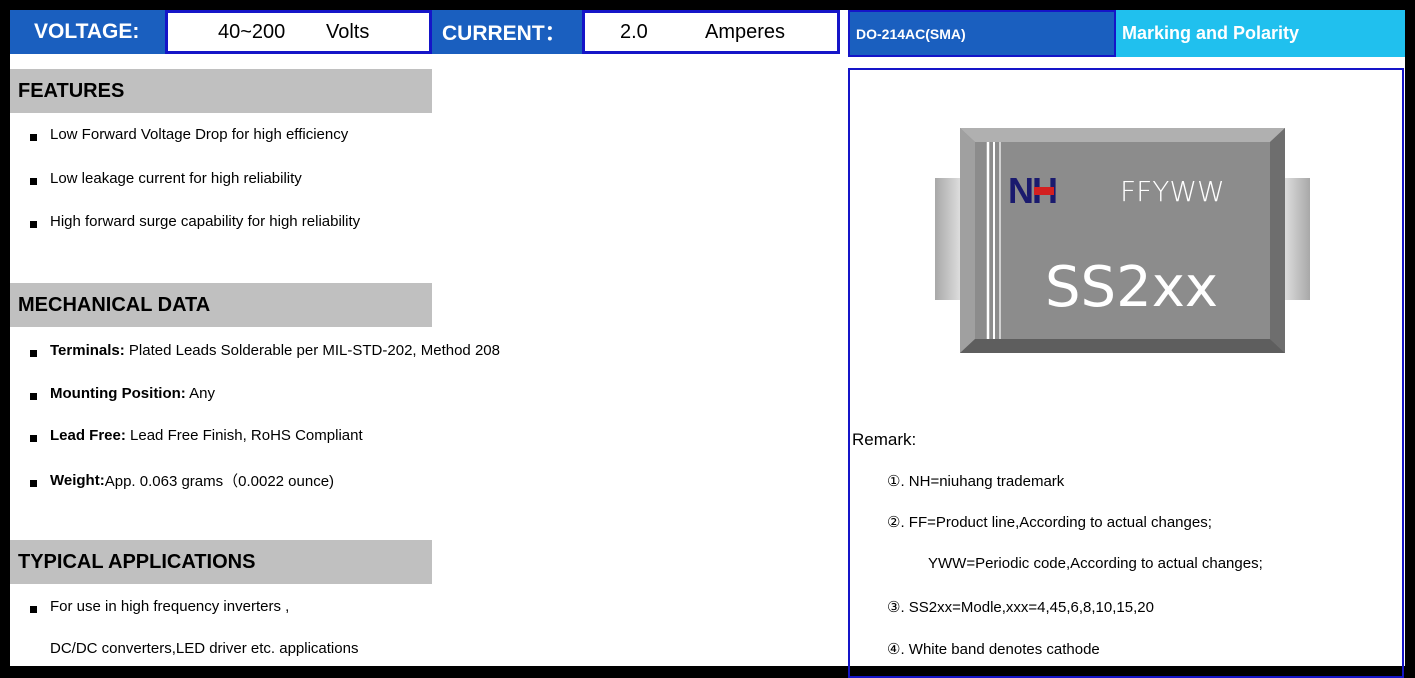 The height and width of the screenshot is (678, 1415). I want to click on voltage-label: VOLTAGE:, so click(87, 32).